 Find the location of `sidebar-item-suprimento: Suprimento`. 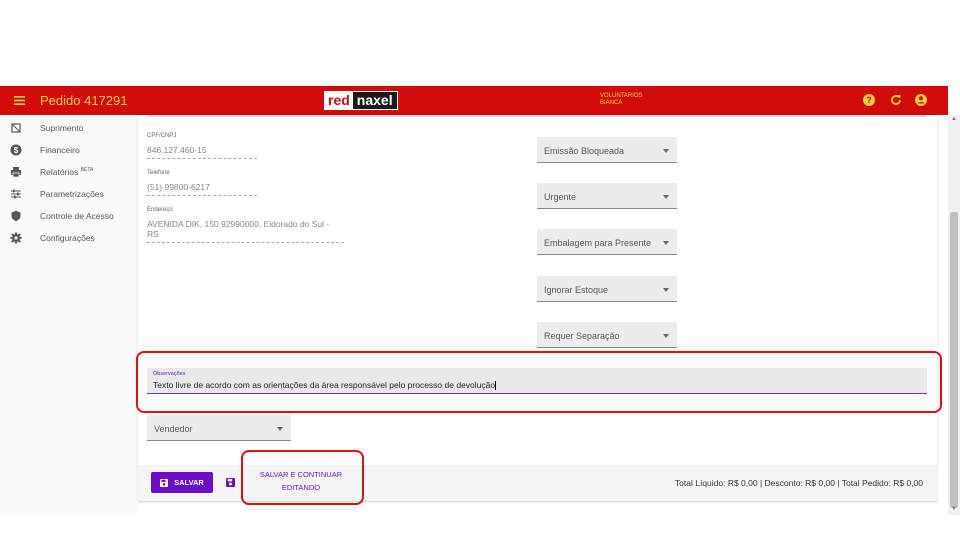

sidebar-item-suprimento: Suprimento is located at coordinates (68, 128).